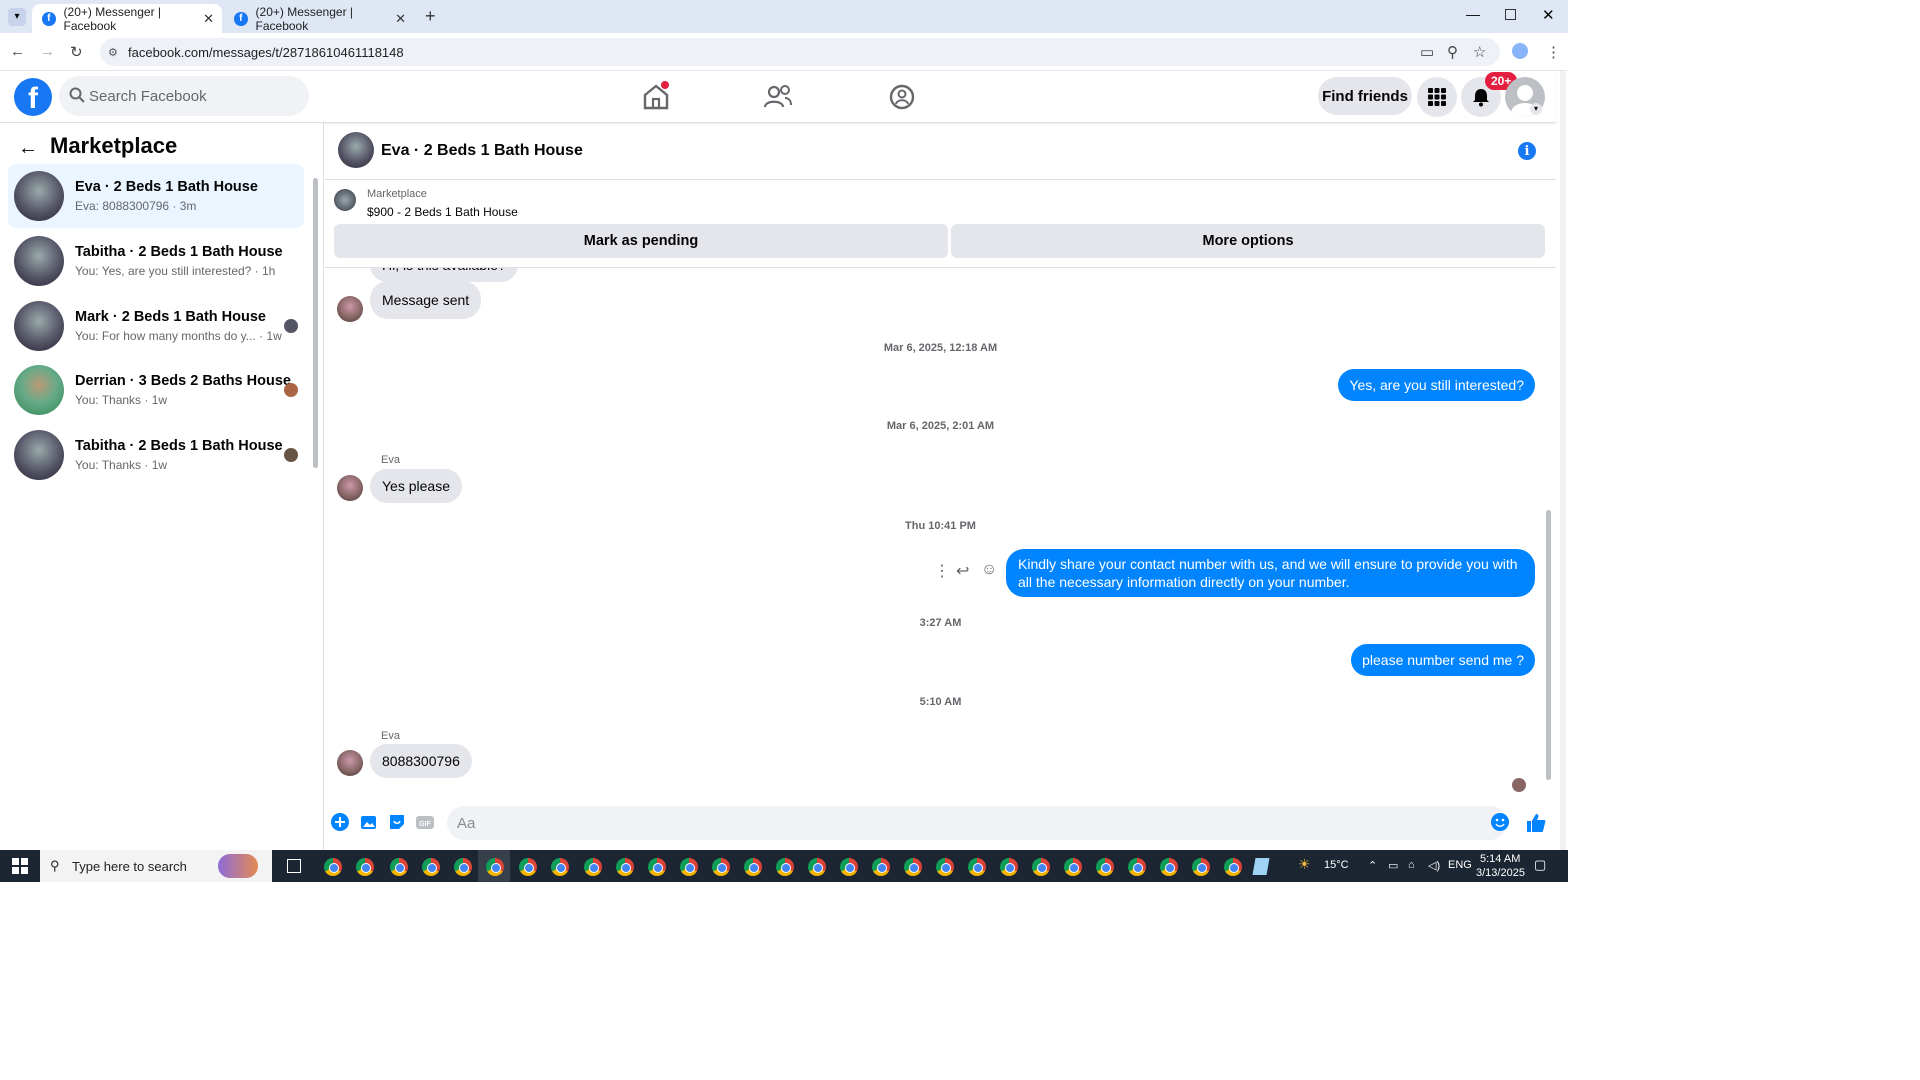  What do you see at coordinates (294, 866) in the screenshot?
I see `task-view-icon` at bounding box center [294, 866].